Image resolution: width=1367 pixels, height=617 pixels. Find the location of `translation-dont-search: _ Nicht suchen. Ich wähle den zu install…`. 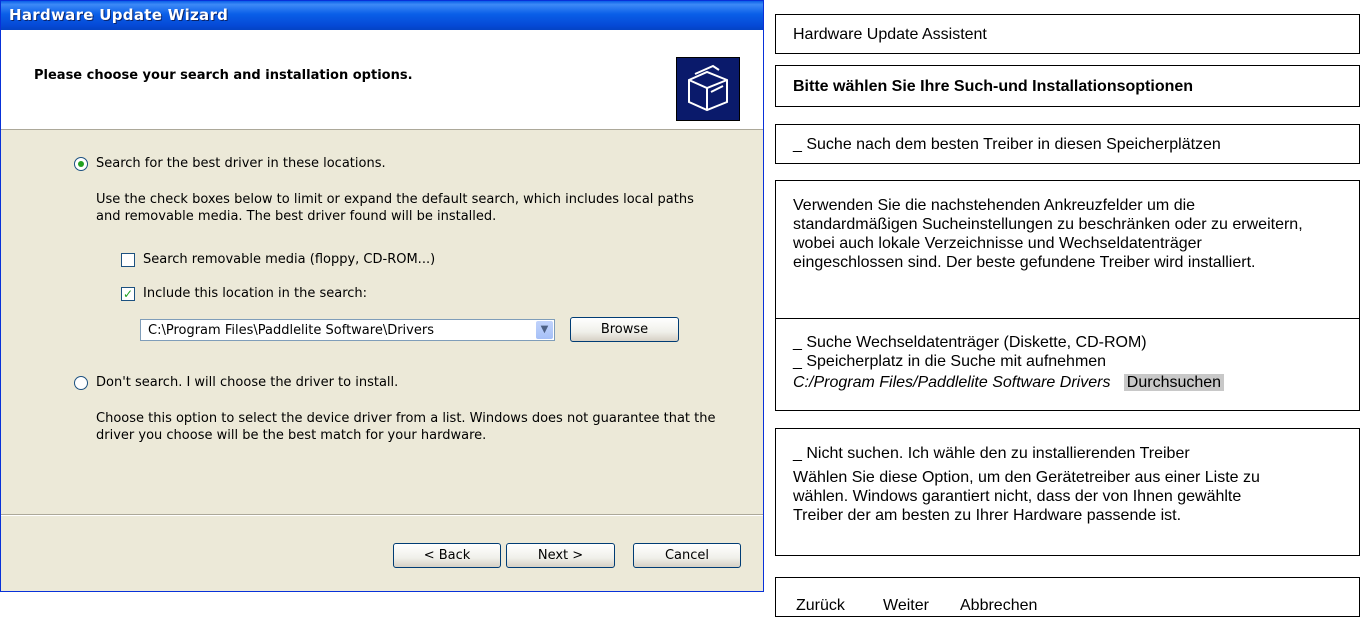

translation-dont-search: _ Nicht suchen. Ich wähle den zu install… is located at coordinates (991, 453).